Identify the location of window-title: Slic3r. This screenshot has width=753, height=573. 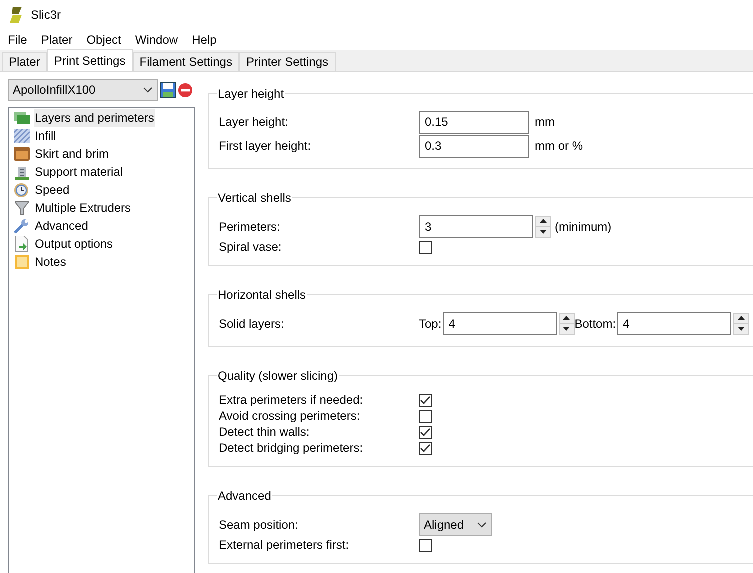
(46, 15).